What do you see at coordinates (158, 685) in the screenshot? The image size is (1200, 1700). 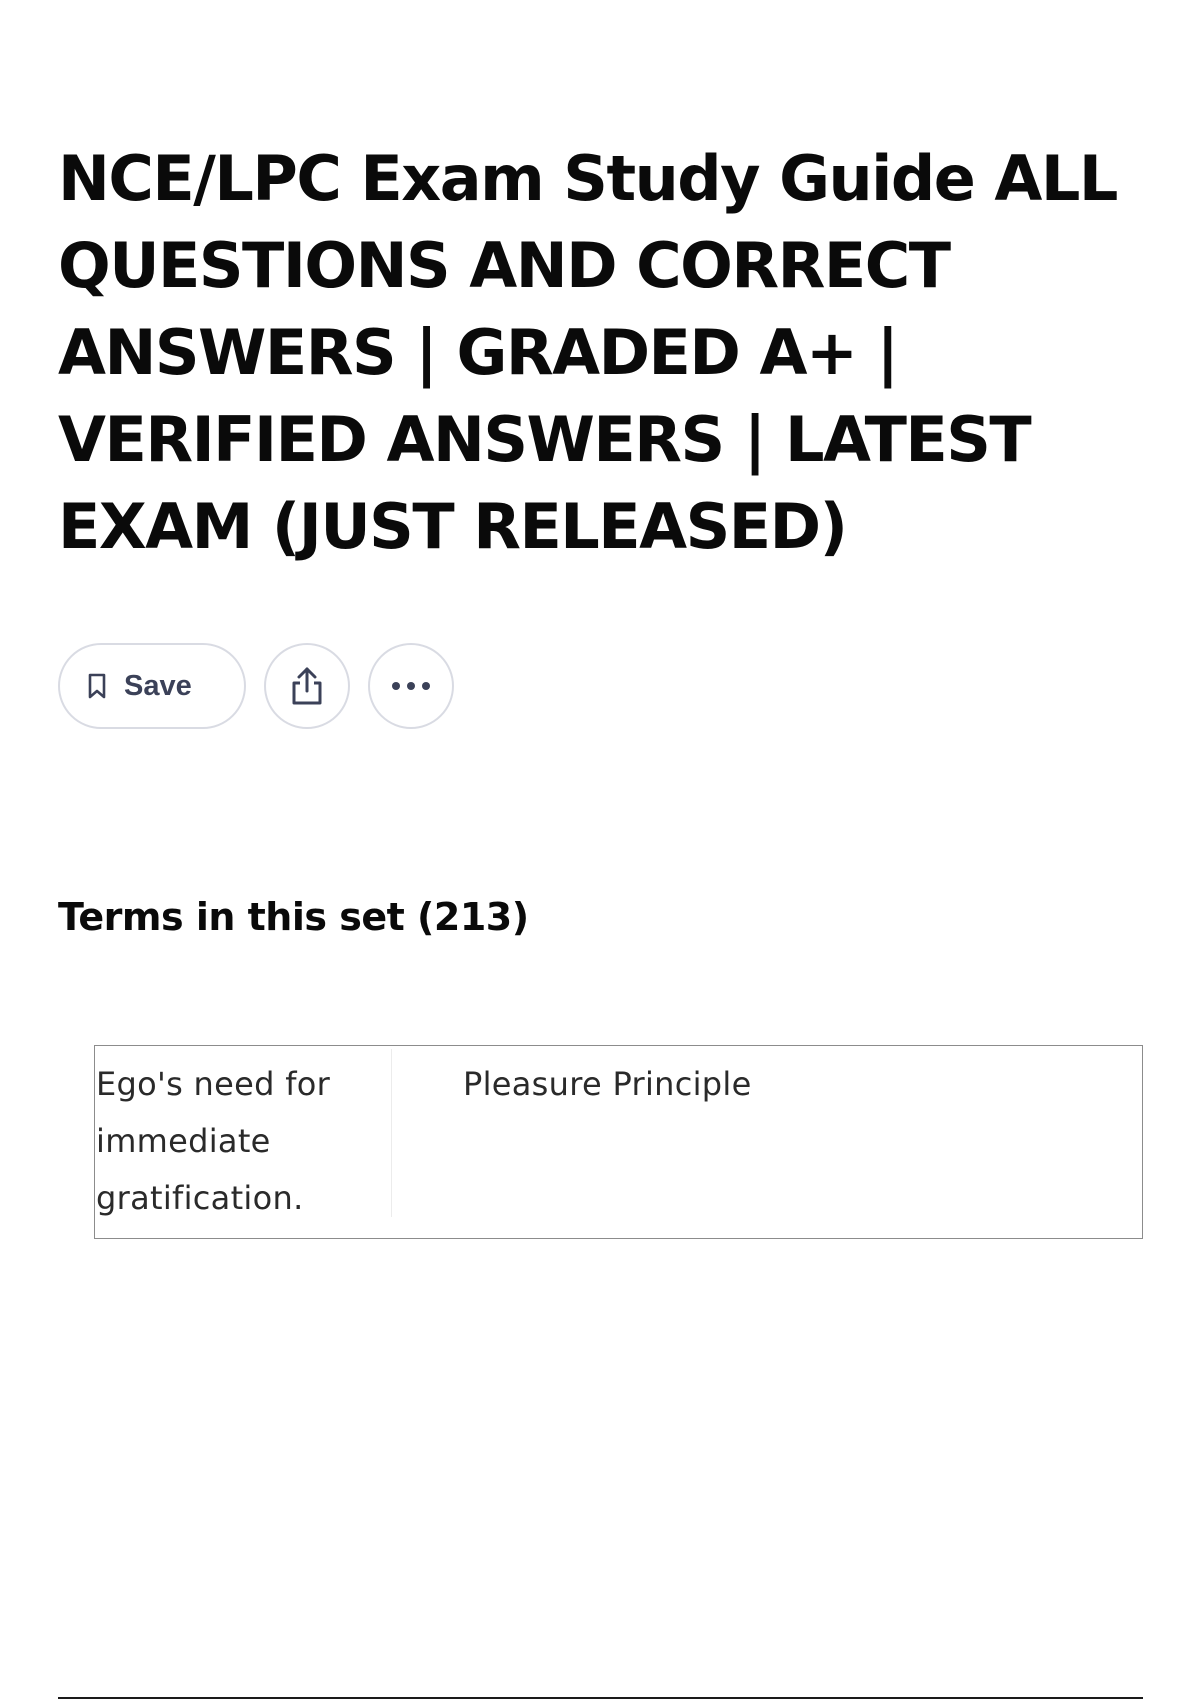 I see `save-label: Save` at bounding box center [158, 685].